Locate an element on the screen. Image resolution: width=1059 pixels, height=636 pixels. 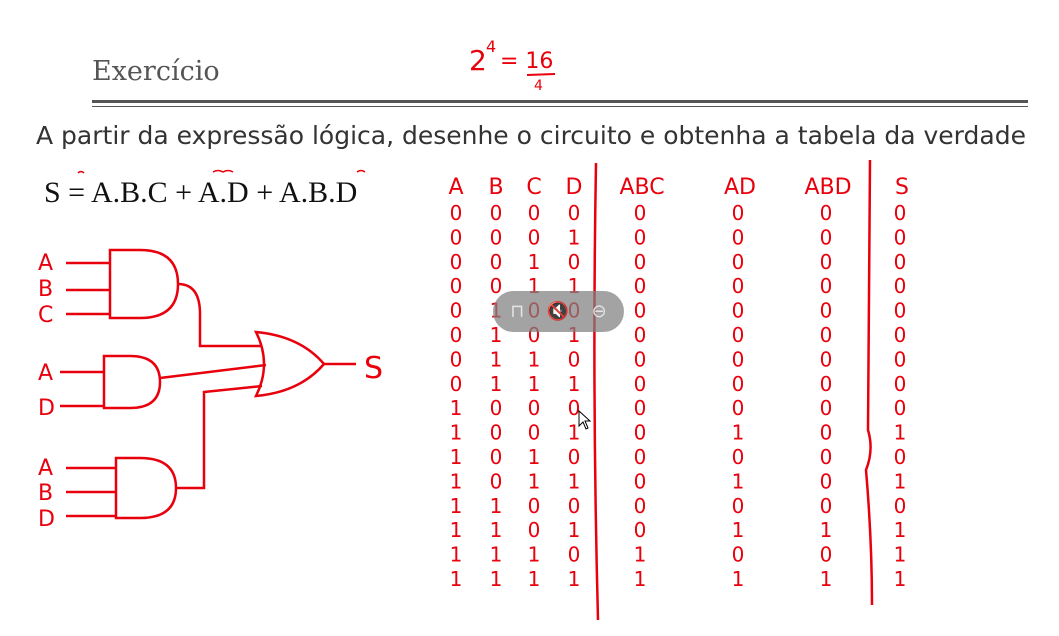
table-header-ad: AD is located at coordinates (740, 187).